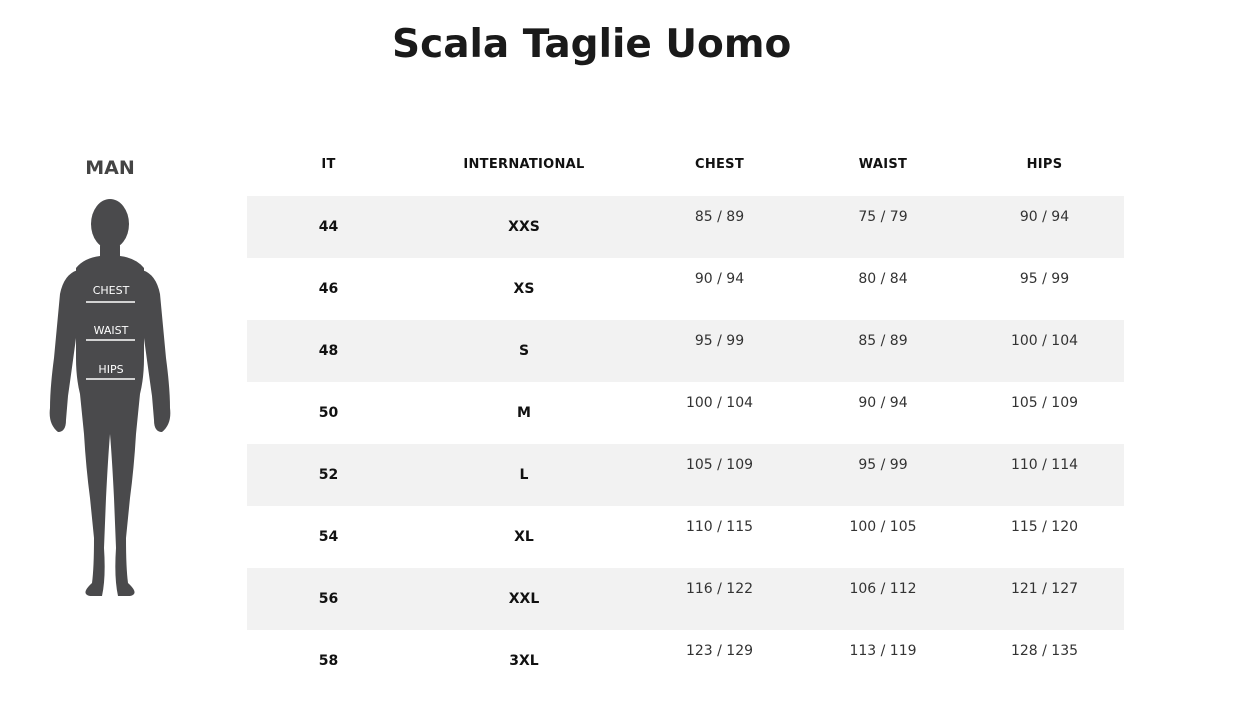 The height and width of the screenshot is (715, 1251). What do you see at coordinates (110, 397) in the screenshot?
I see `man-silhouette-icon: CHEST WAIST HIPS` at bounding box center [110, 397].